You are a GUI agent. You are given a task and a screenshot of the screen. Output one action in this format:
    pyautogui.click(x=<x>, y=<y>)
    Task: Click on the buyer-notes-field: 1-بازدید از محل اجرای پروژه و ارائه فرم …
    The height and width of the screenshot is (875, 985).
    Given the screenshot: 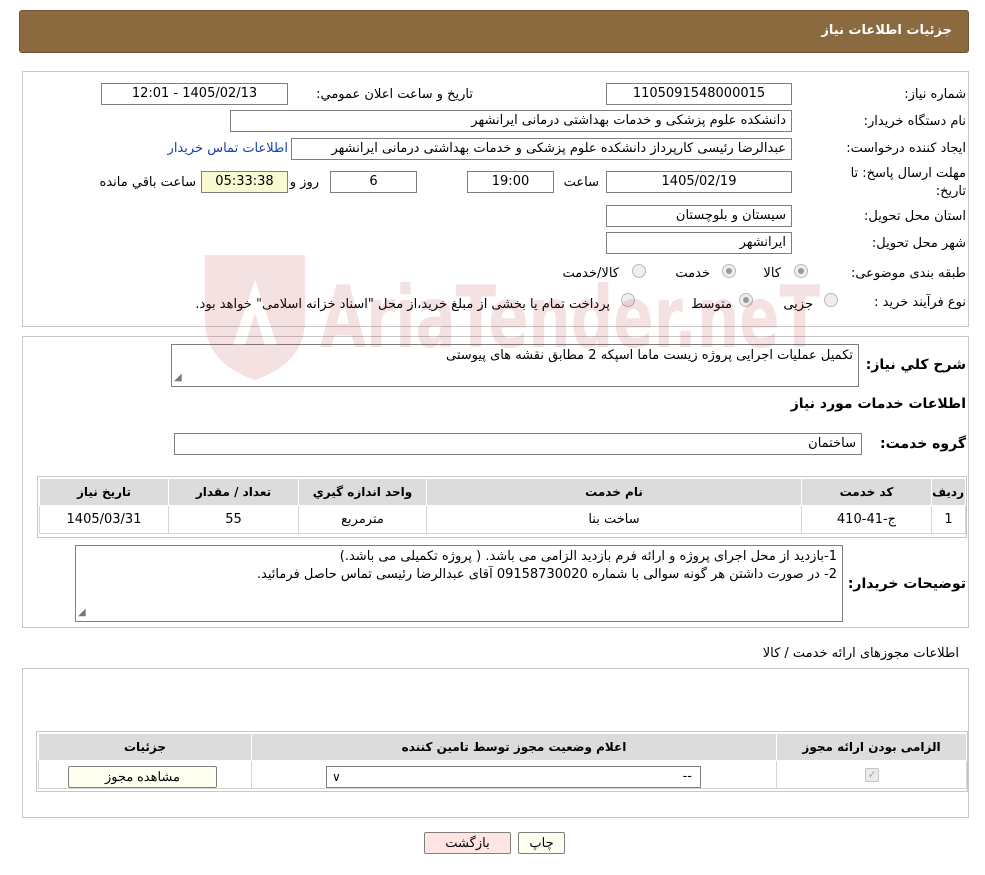 What is the action you would take?
    pyautogui.click(x=459, y=583)
    